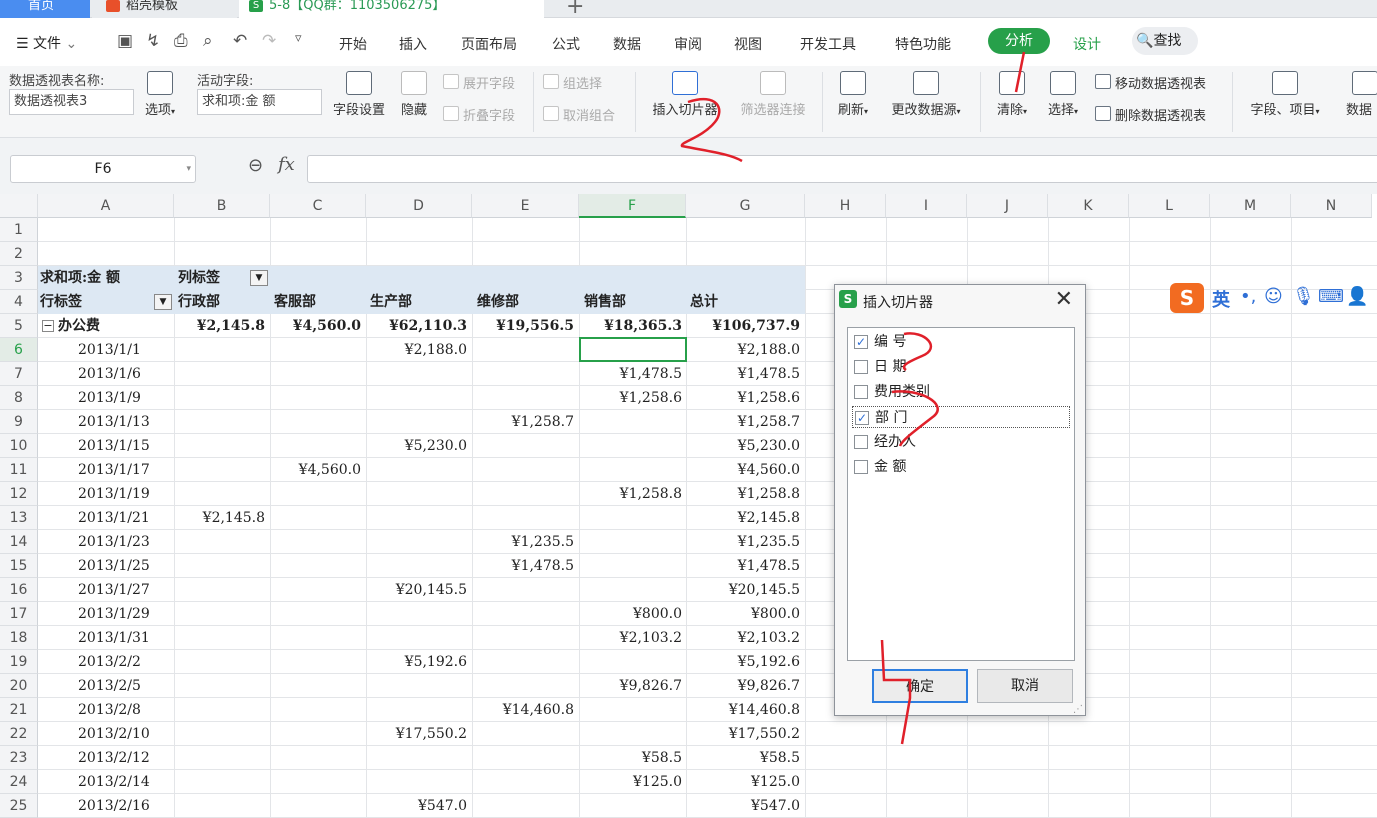 The width and height of the screenshot is (1377, 818). Describe the element at coordinates (861, 467) in the screenshot. I see `checkbox-icon` at that location.